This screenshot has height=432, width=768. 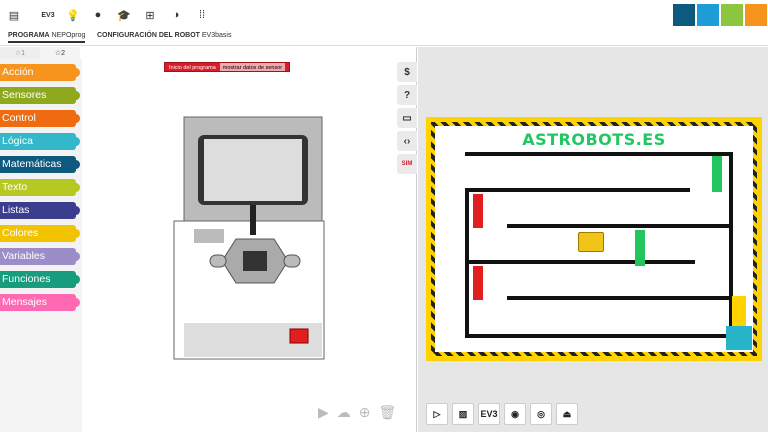 I want to click on toolbox-category: Sensores, so click(x=40, y=95).